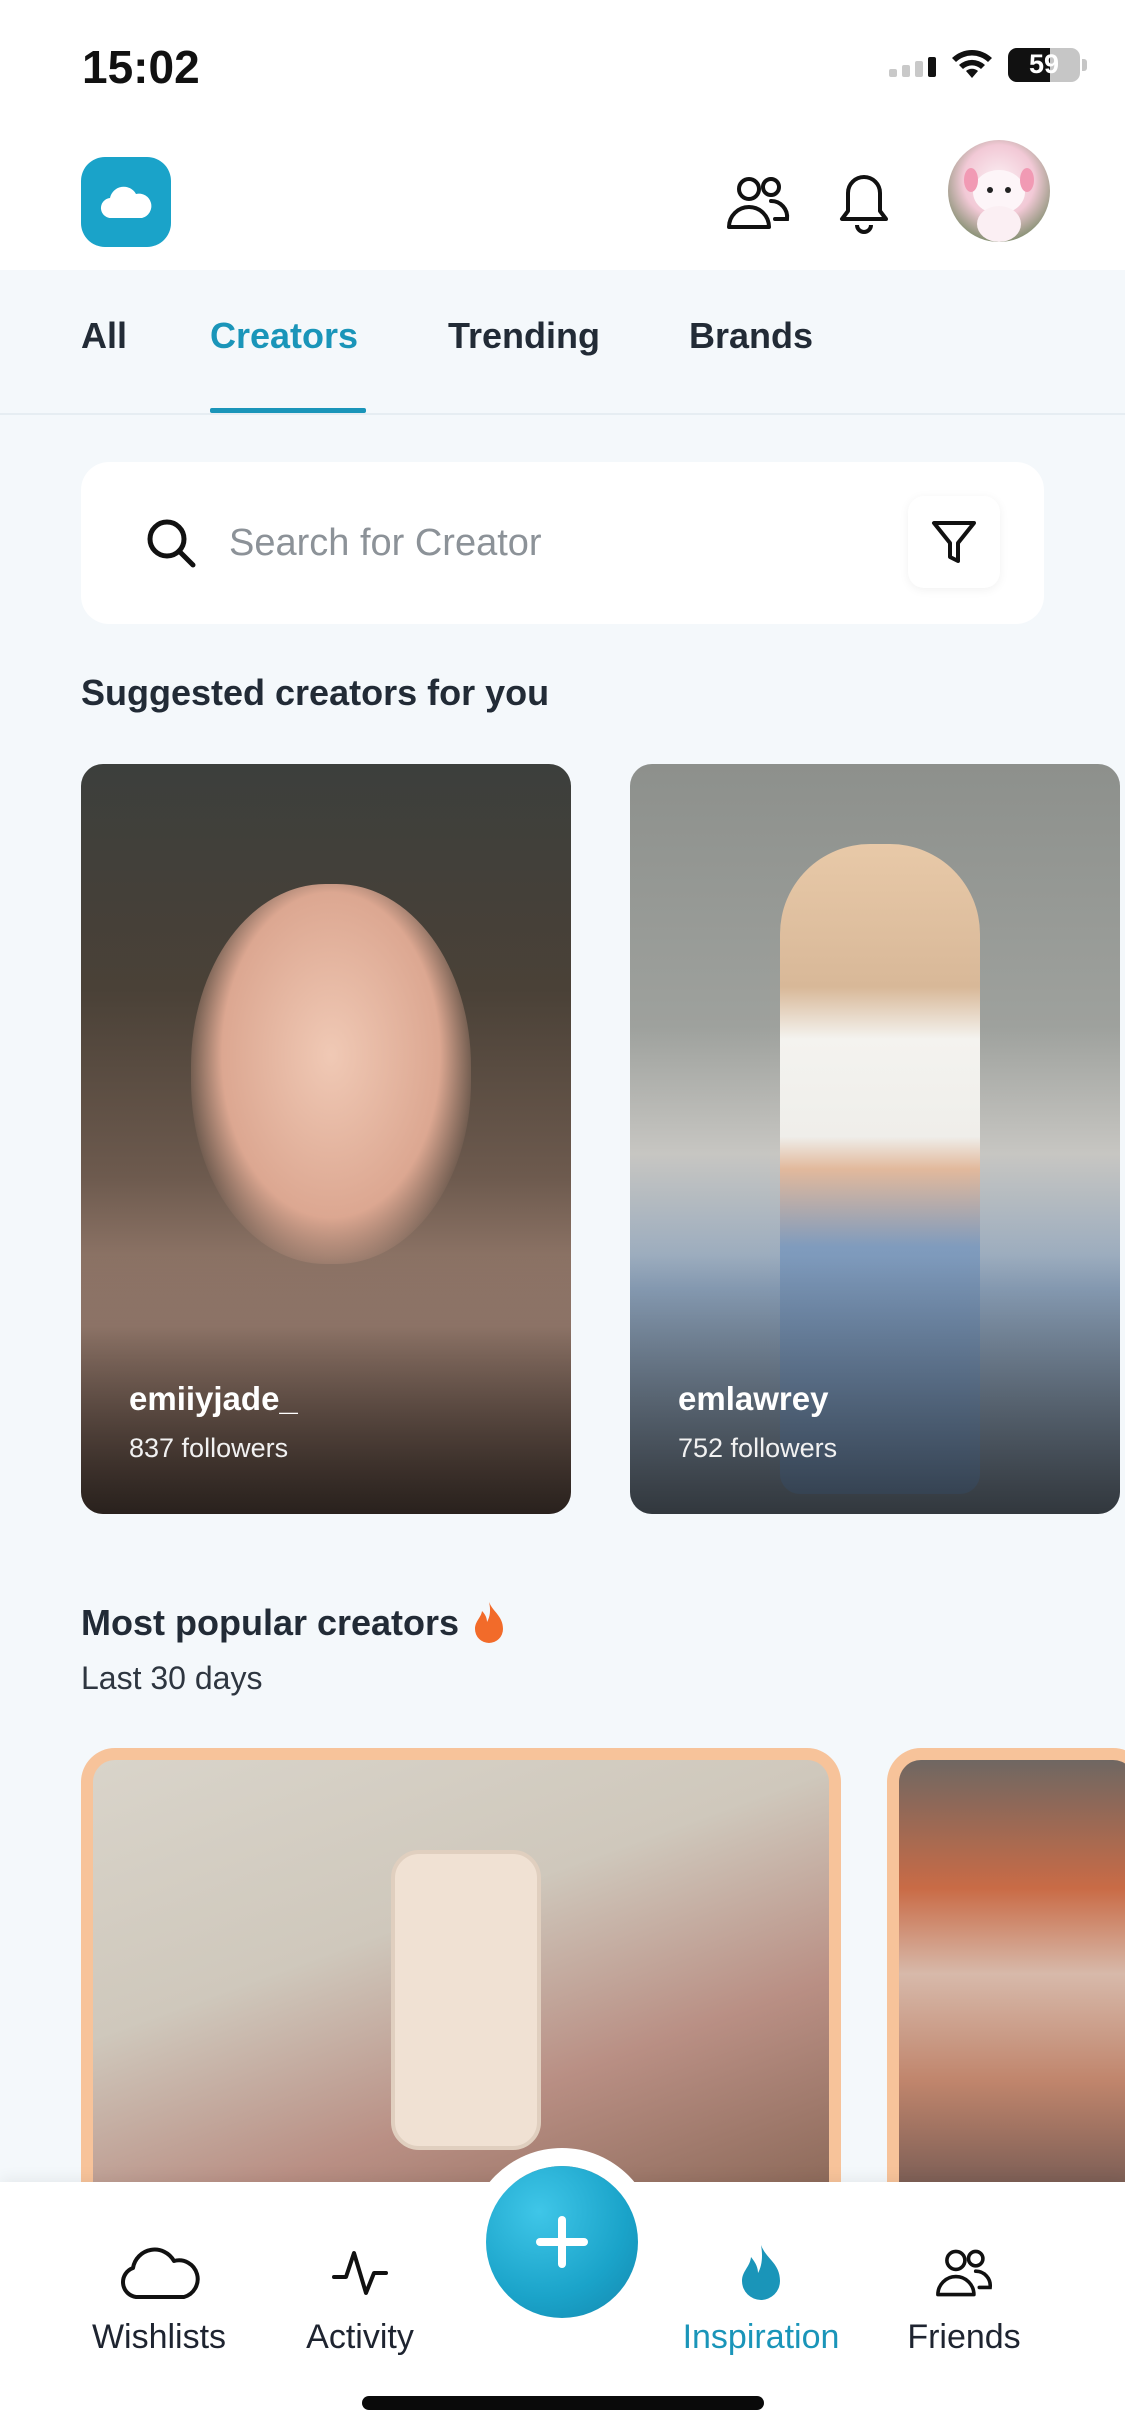  Describe the element at coordinates (972, 64) in the screenshot. I see `wifi-icon` at that location.